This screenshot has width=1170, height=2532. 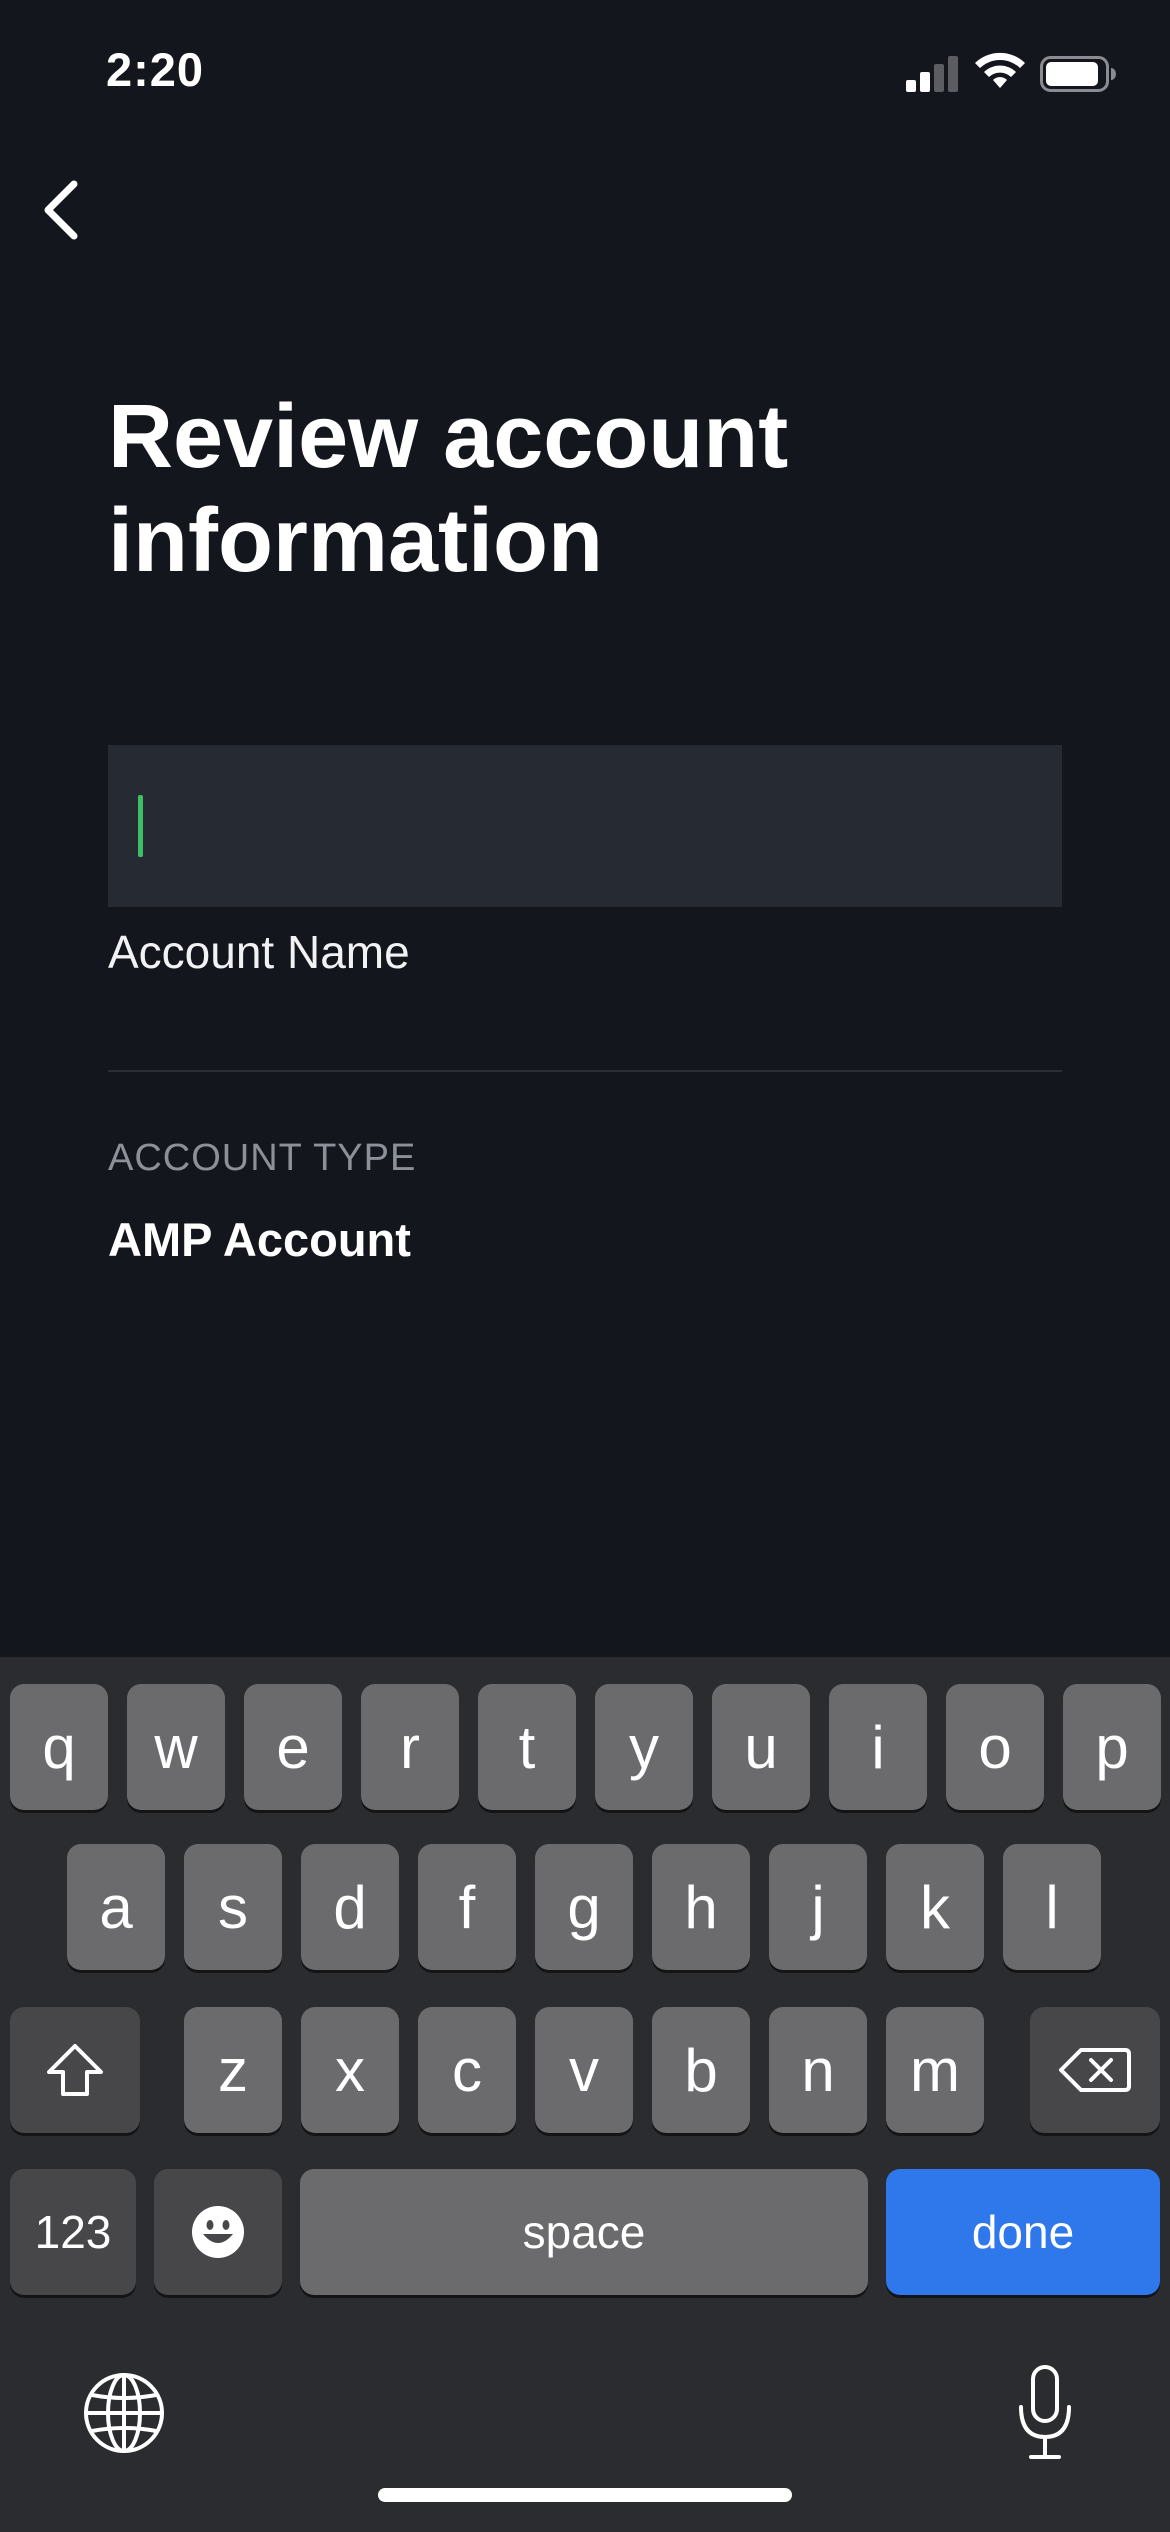 I want to click on key-j: j, so click(x=818, y=1907).